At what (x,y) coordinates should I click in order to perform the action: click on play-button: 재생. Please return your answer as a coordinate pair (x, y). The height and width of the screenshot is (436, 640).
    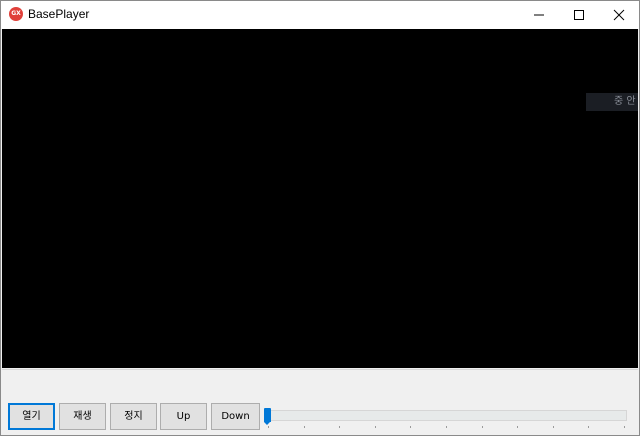
    Looking at the image, I should click on (82, 416).